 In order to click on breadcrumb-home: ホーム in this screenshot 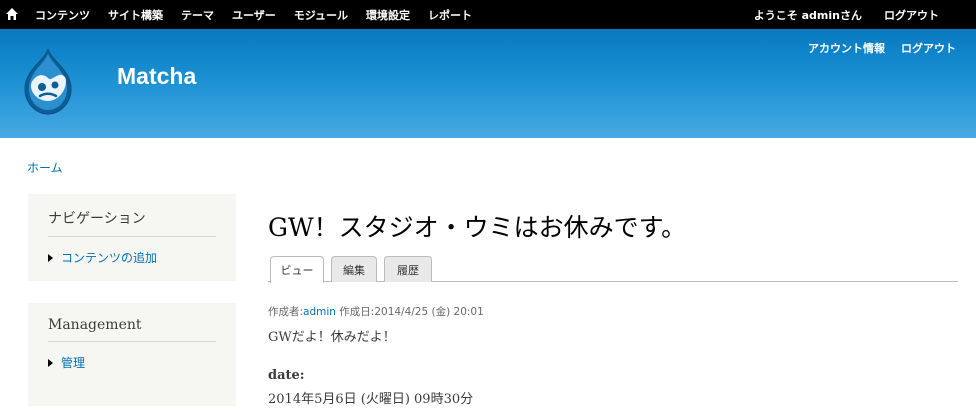, I will do `click(45, 167)`.